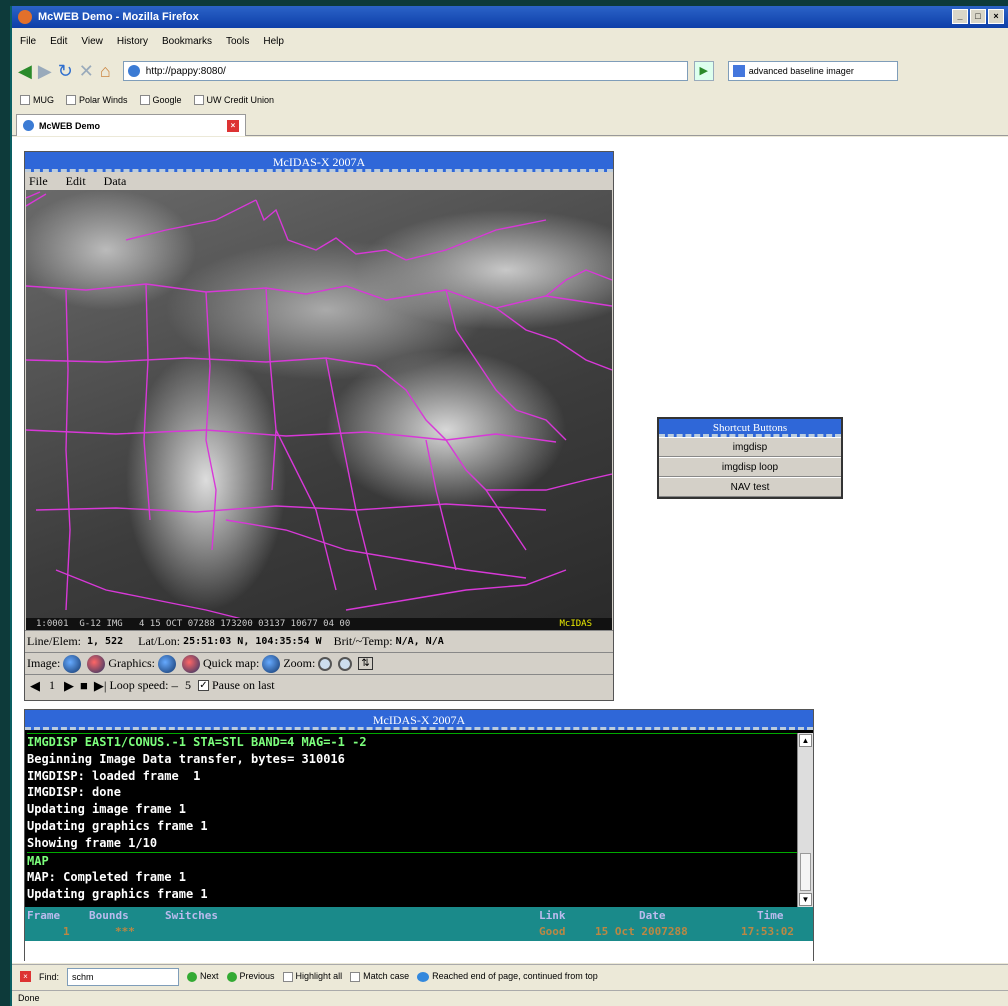  Describe the element at coordinates (96, 663) in the screenshot. I see `image-pin-icon` at that location.